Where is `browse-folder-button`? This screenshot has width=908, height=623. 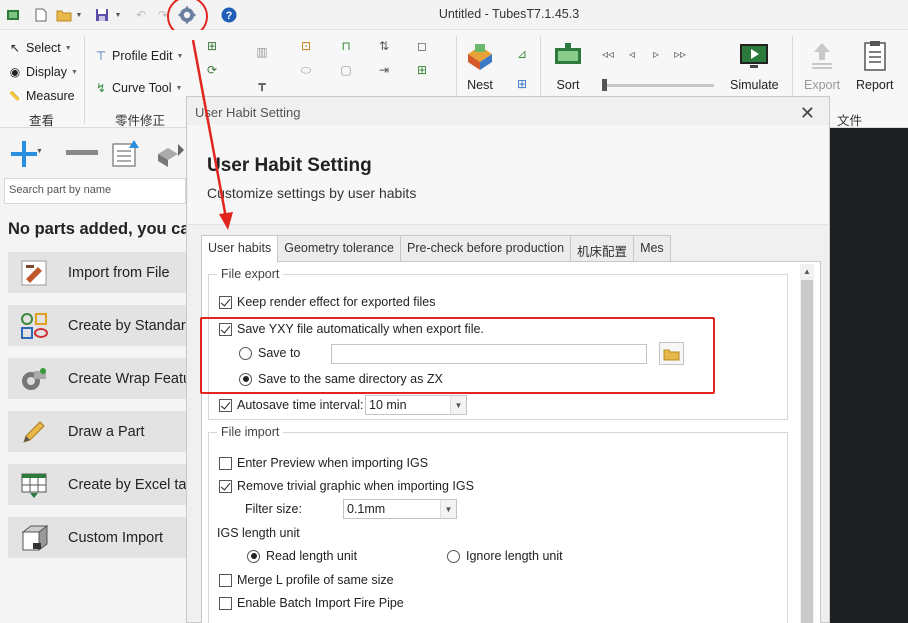
browse-folder-button is located at coordinates (671, 353).